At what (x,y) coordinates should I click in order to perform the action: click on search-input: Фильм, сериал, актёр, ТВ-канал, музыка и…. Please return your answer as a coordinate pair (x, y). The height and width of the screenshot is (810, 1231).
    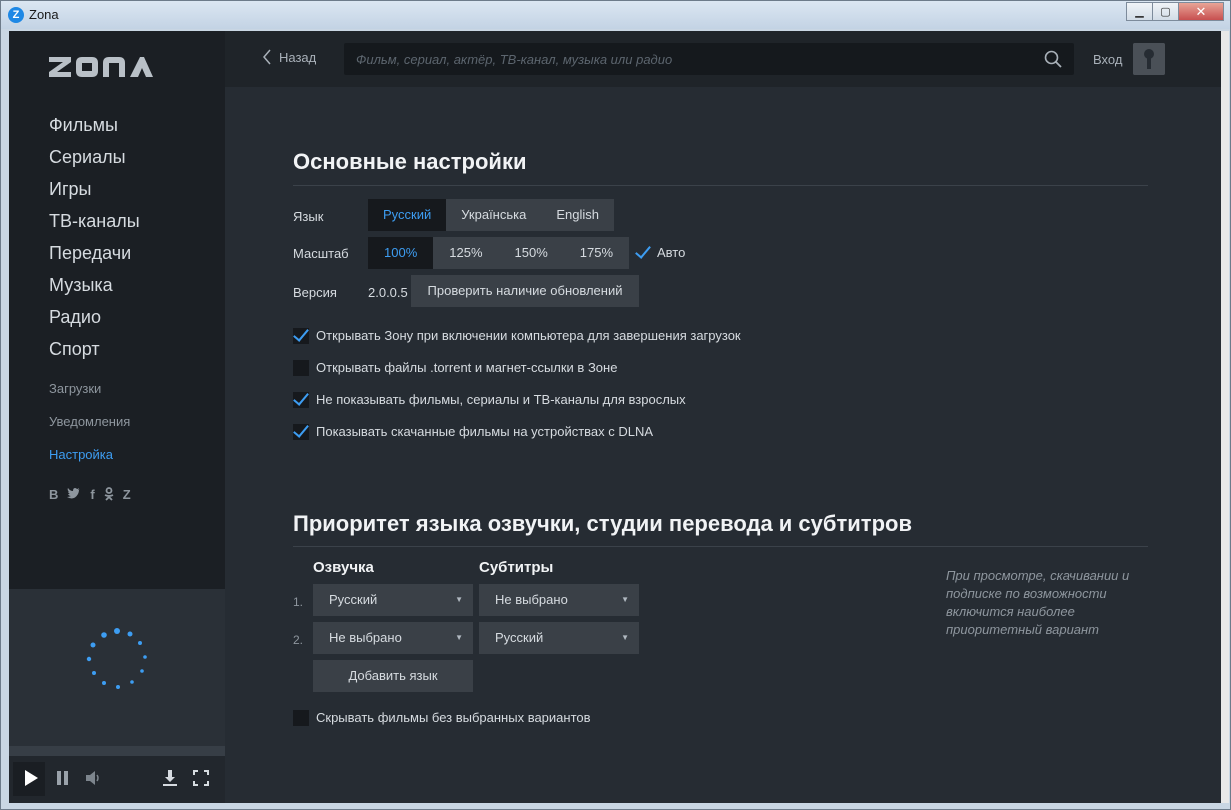
    Looking at the image, I should click on (709, 59).